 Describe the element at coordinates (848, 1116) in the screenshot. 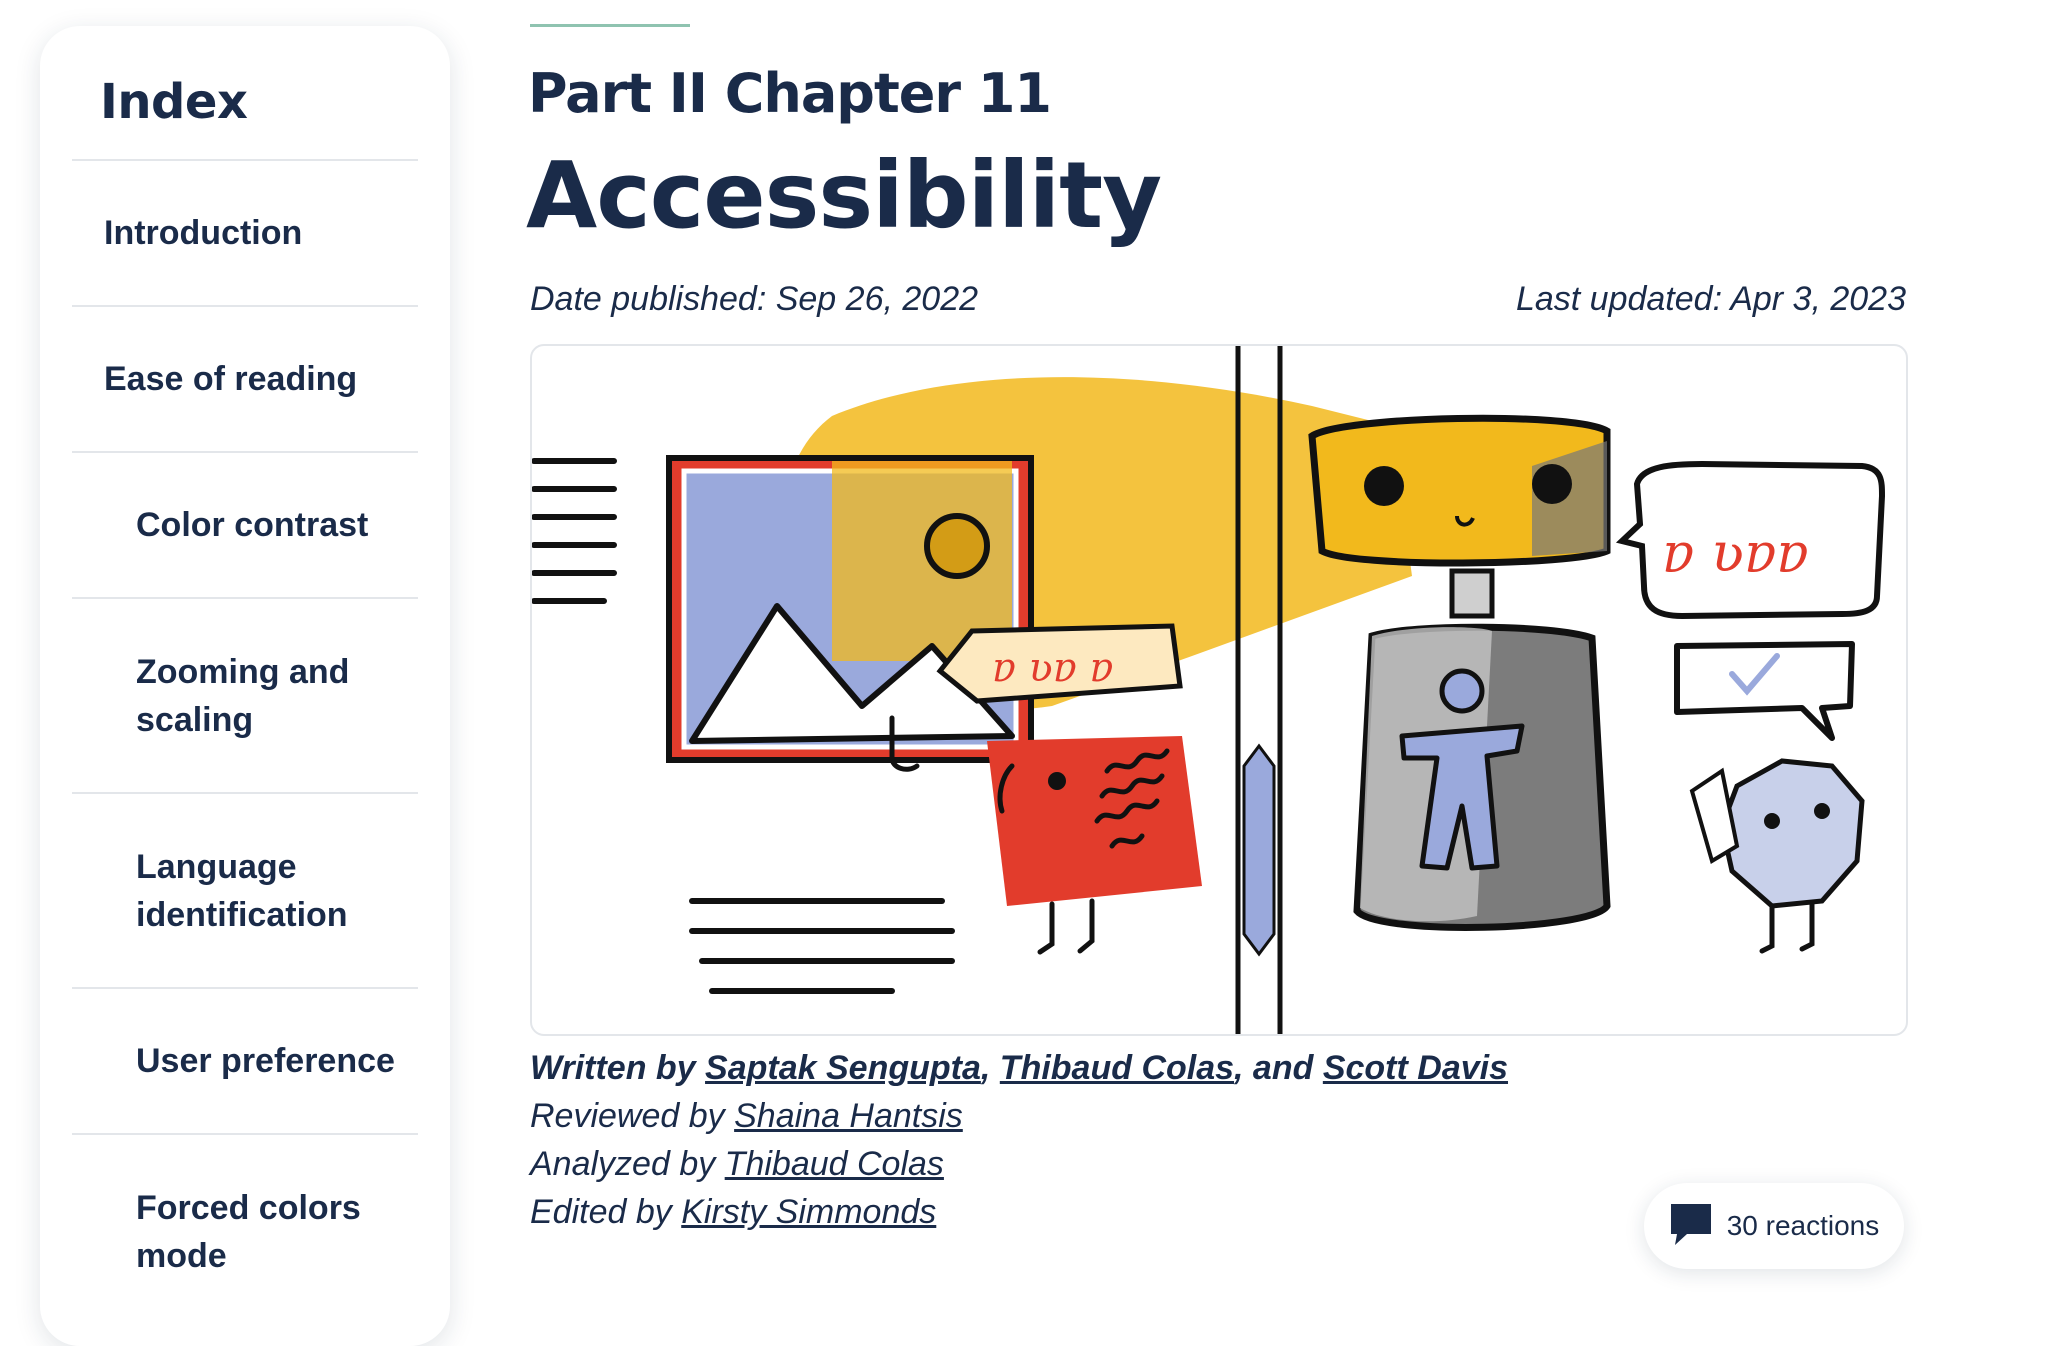

I see `reviewer-link: Shaina Hantsis` at that location.